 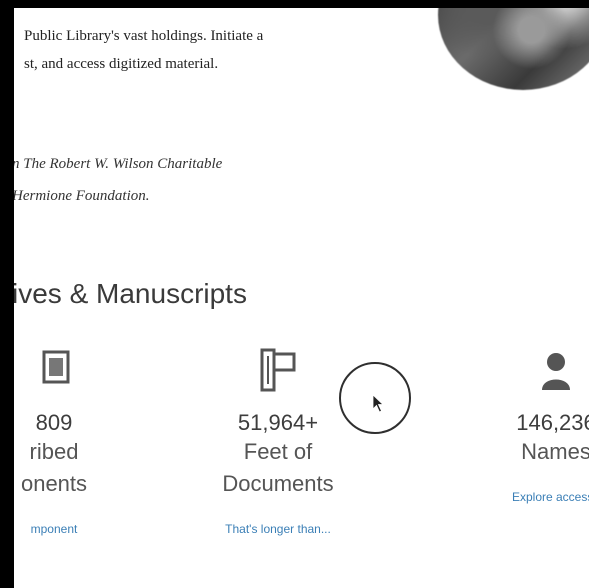 What do you see at coordinates (555, 451) in the screenshot?
I see `stat-label-line-1: Names` at bounding box center [555, 451].